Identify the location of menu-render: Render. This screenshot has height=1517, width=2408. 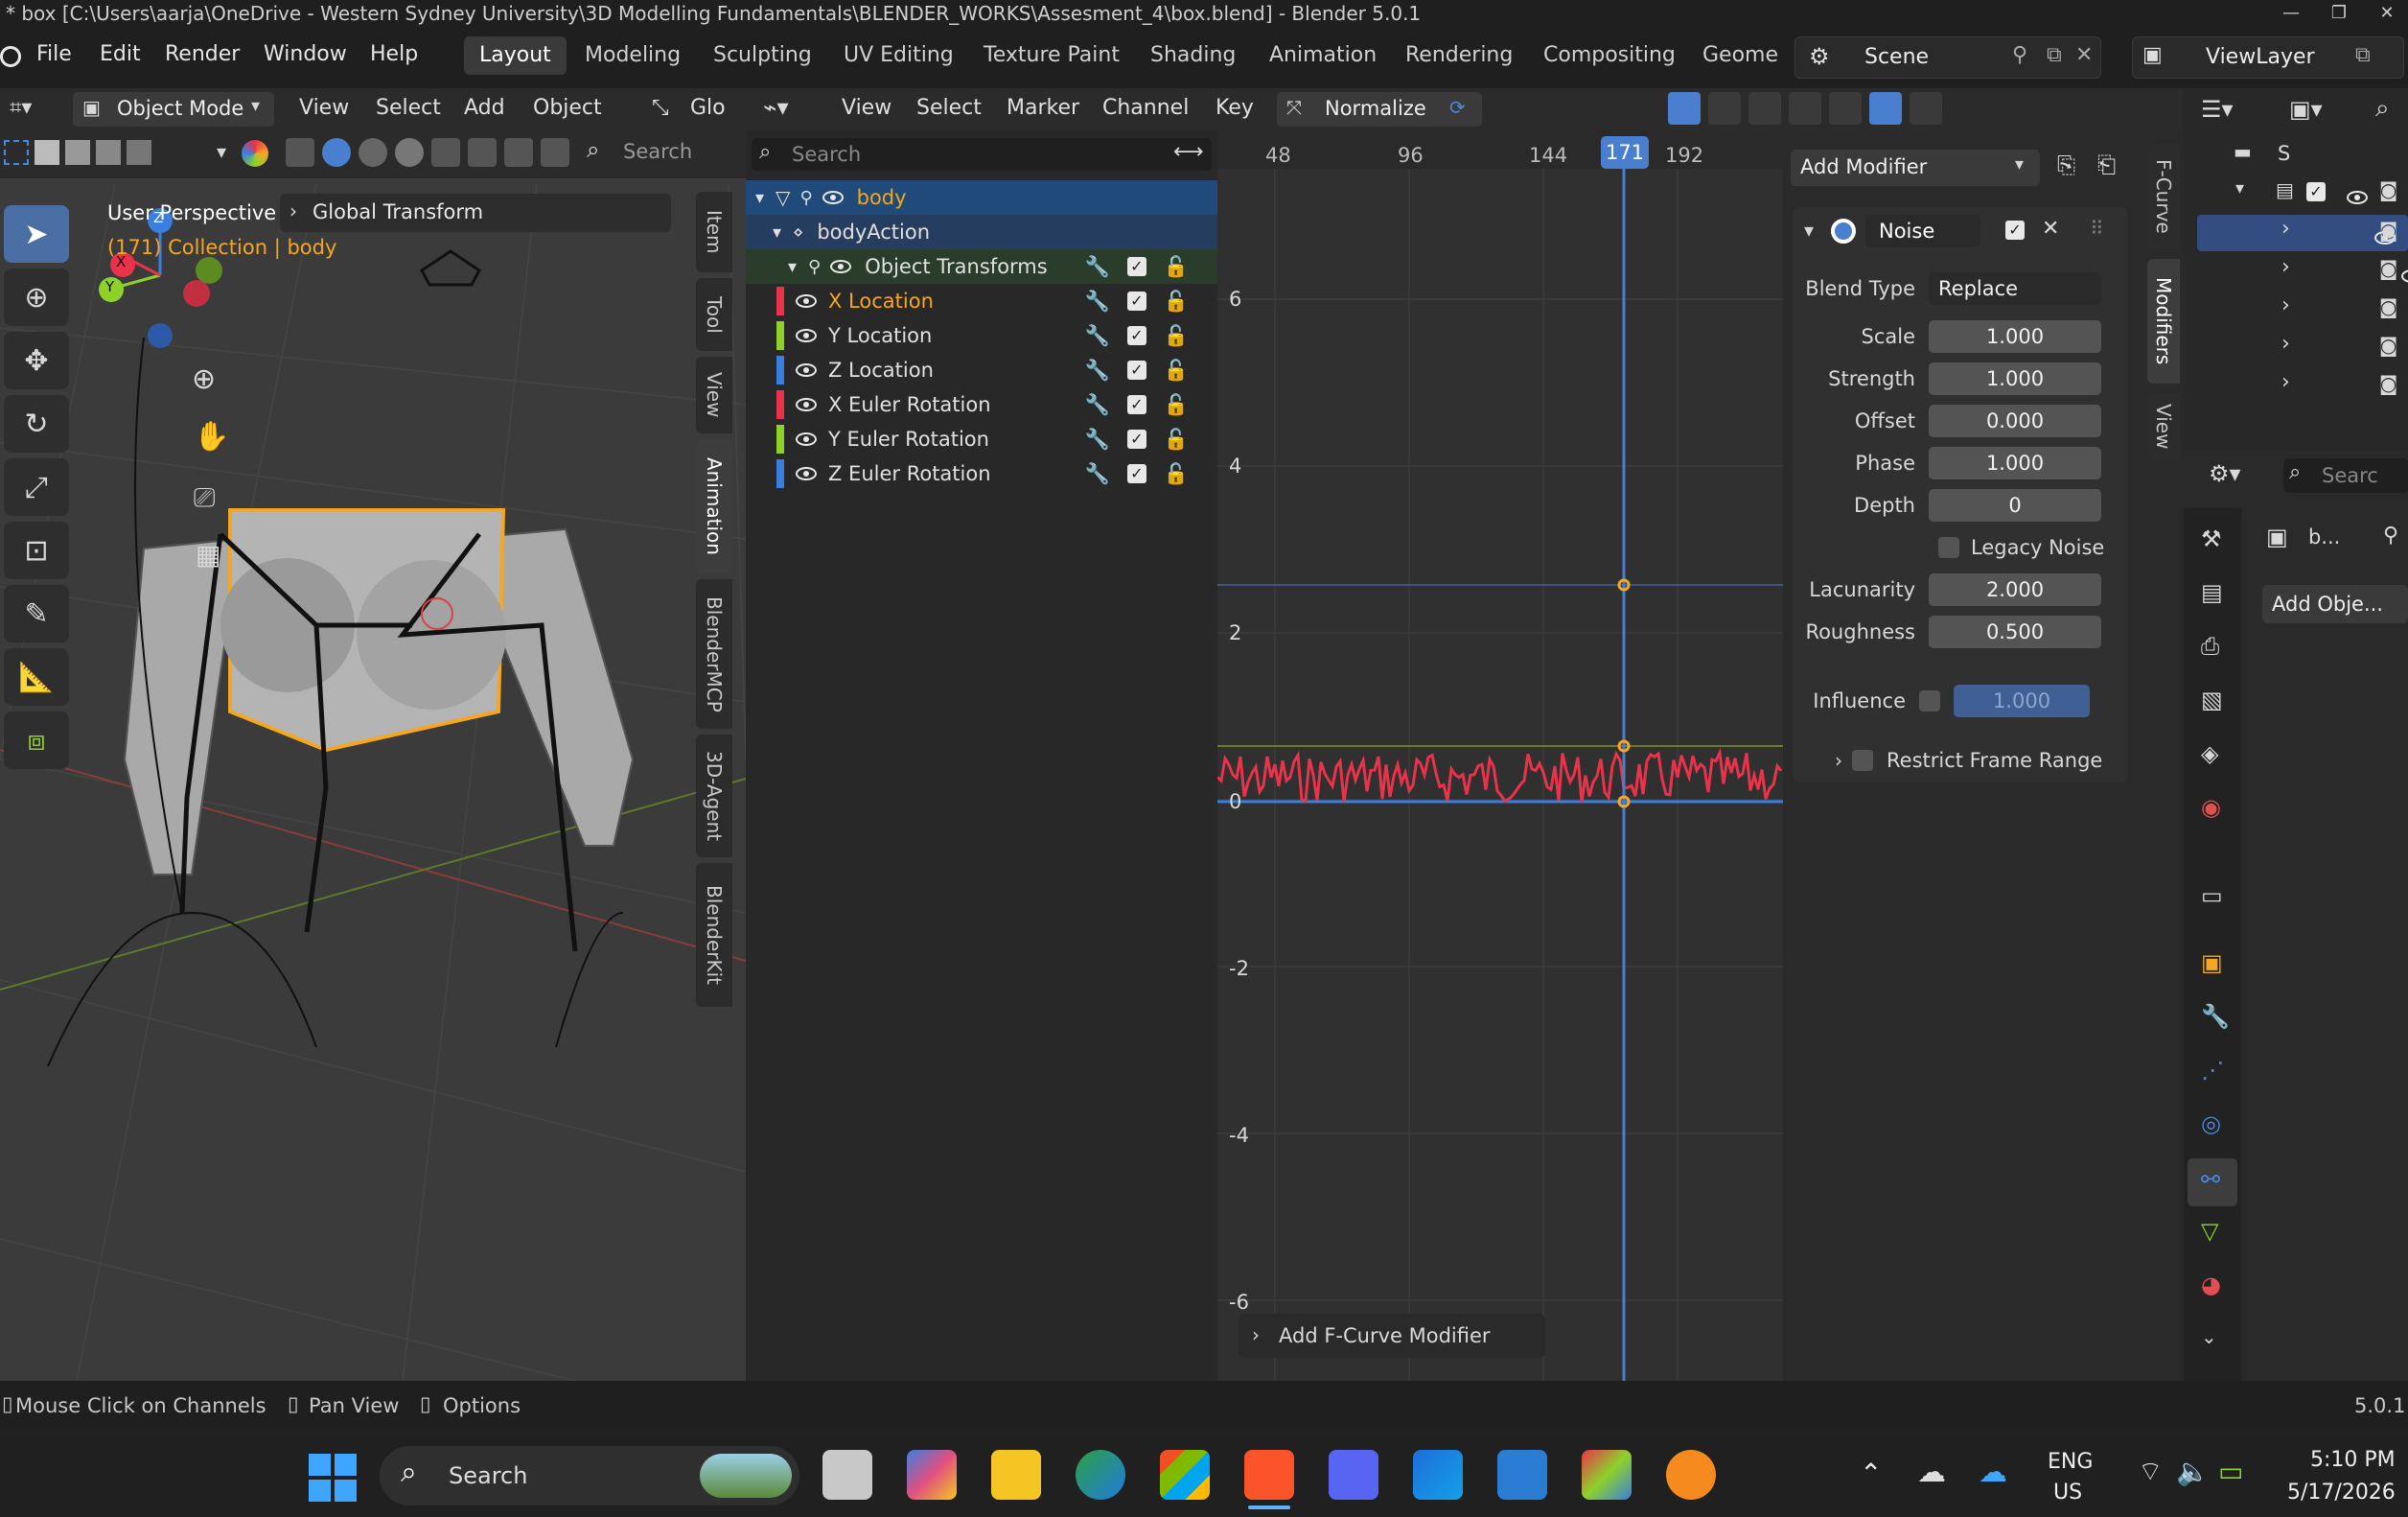
(202, 54).